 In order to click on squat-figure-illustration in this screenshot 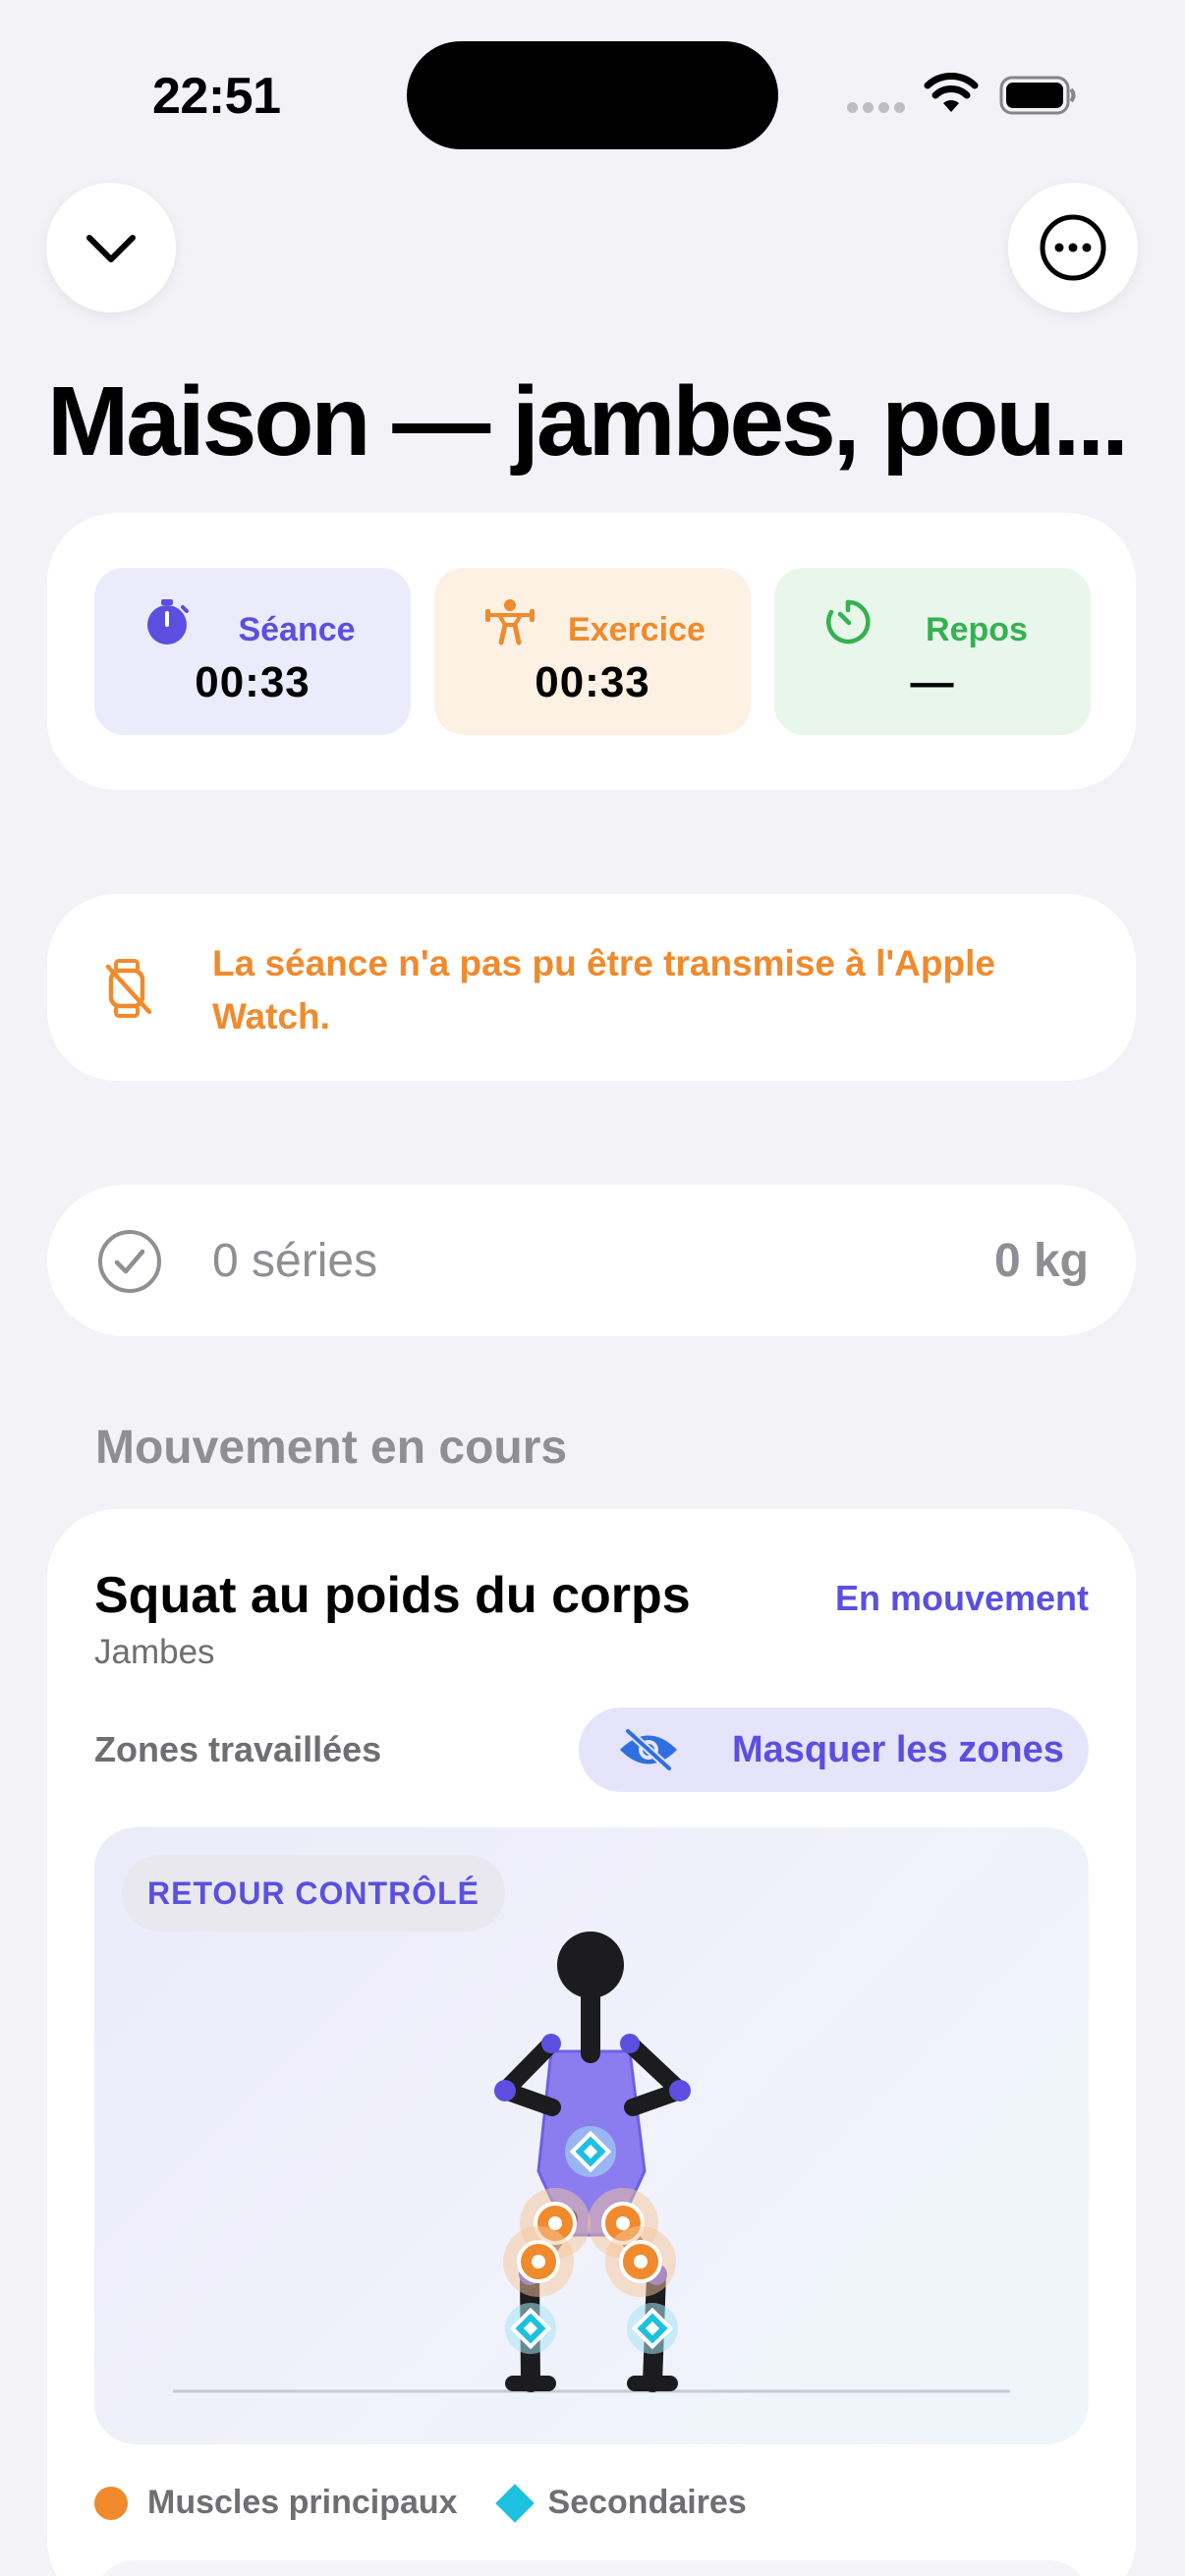, I will do `click(592, 2162)`.